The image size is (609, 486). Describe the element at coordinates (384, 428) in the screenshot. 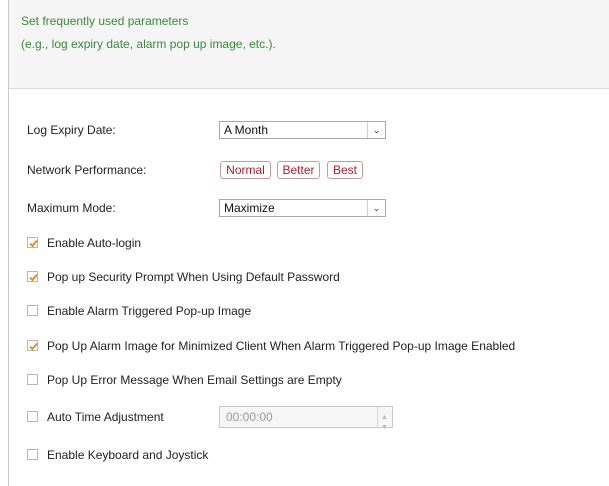

I see `spinner-down-icon: ▼` at that location.